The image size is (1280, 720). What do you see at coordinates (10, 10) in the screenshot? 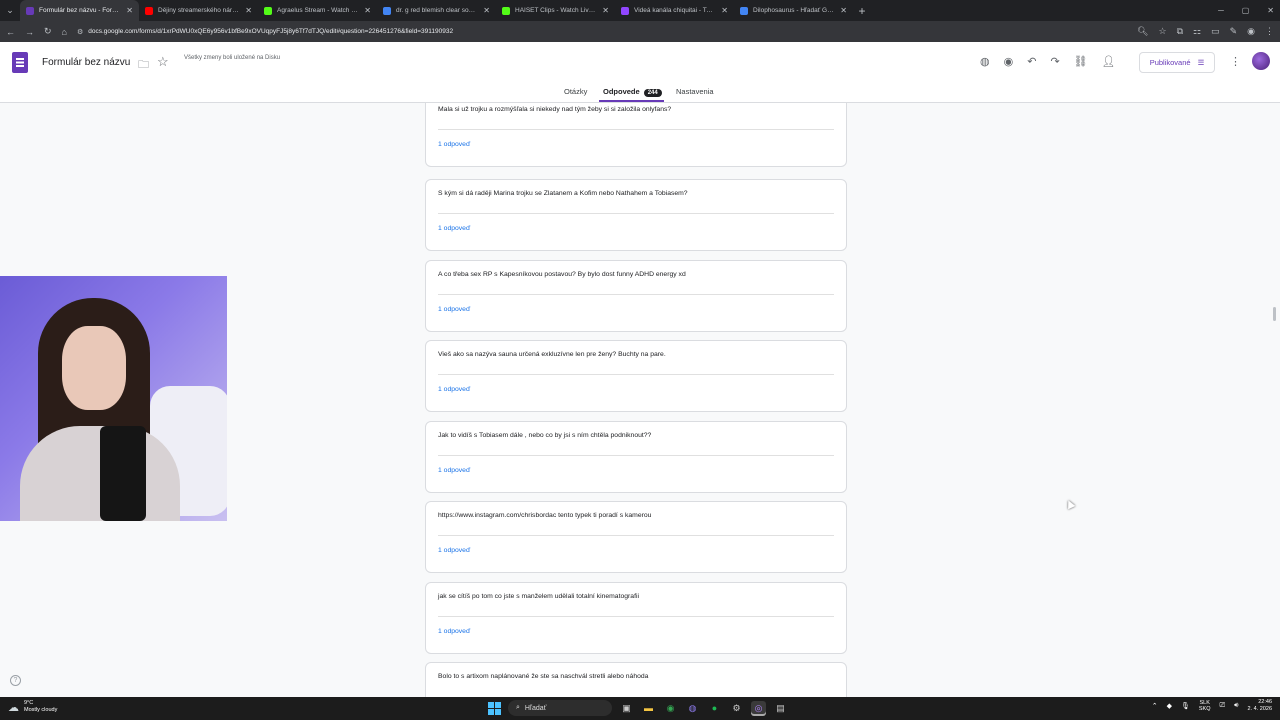
I see `tab-search-icon: ⌄` at bounding box center [10, 10].